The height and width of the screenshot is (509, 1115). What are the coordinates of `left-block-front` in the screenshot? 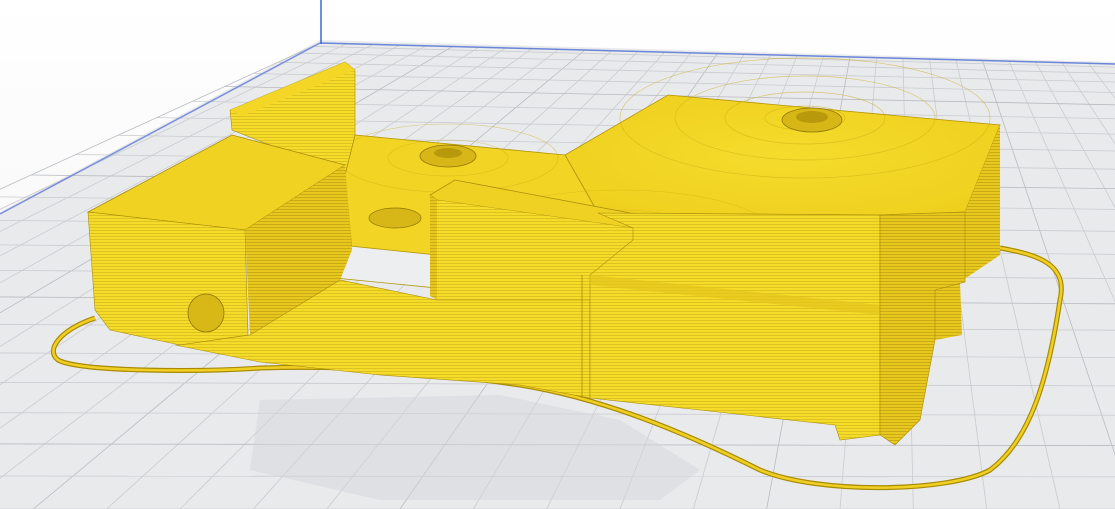 It's located at (168, 278).